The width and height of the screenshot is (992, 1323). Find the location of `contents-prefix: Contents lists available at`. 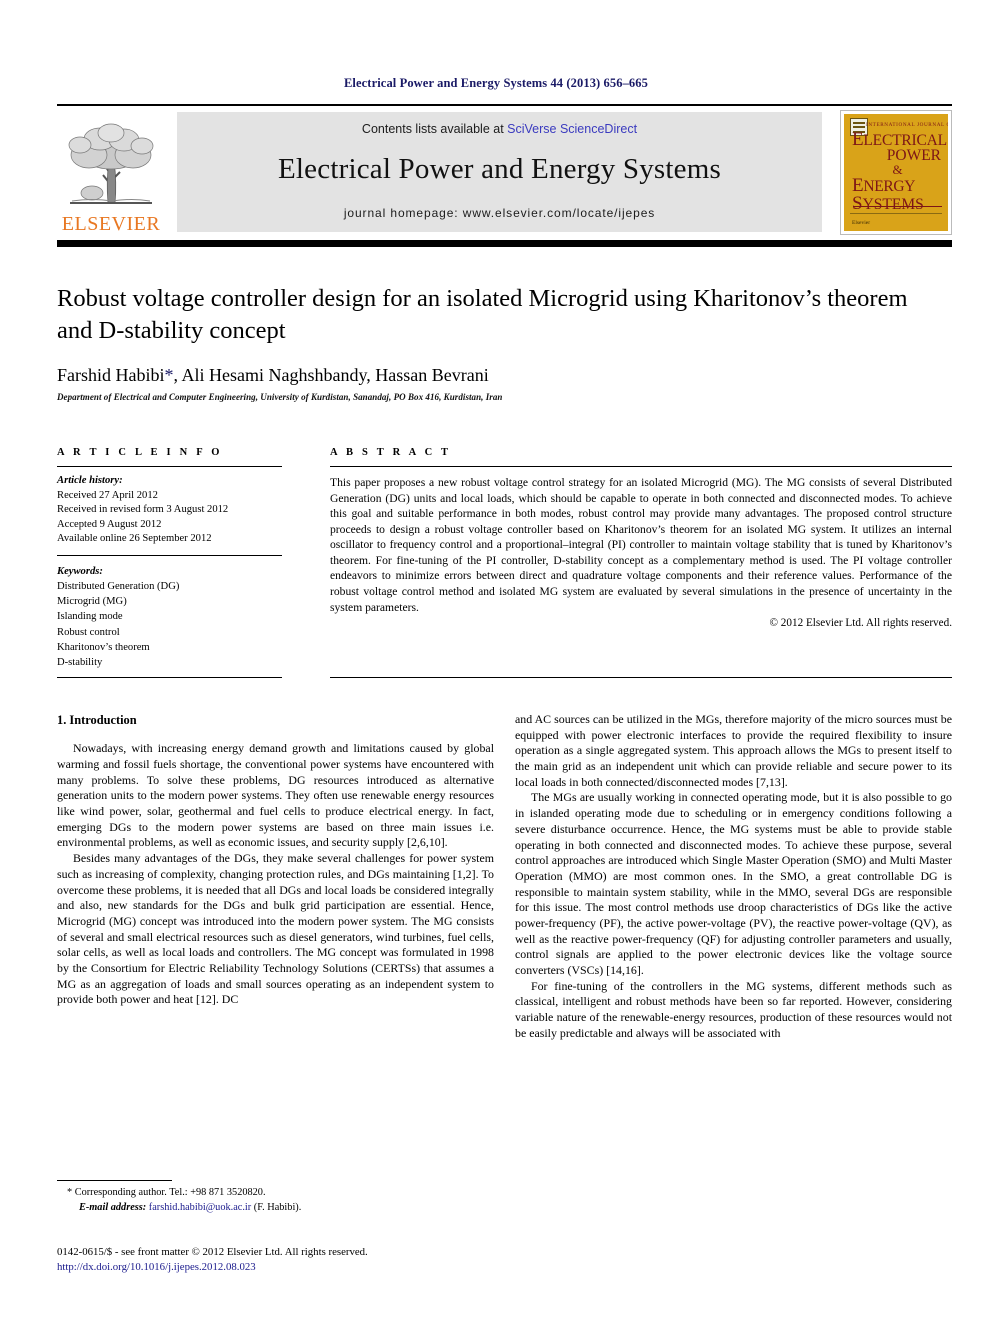

contents-prefix: Contents lists available at is located at coordinates (434, 129).